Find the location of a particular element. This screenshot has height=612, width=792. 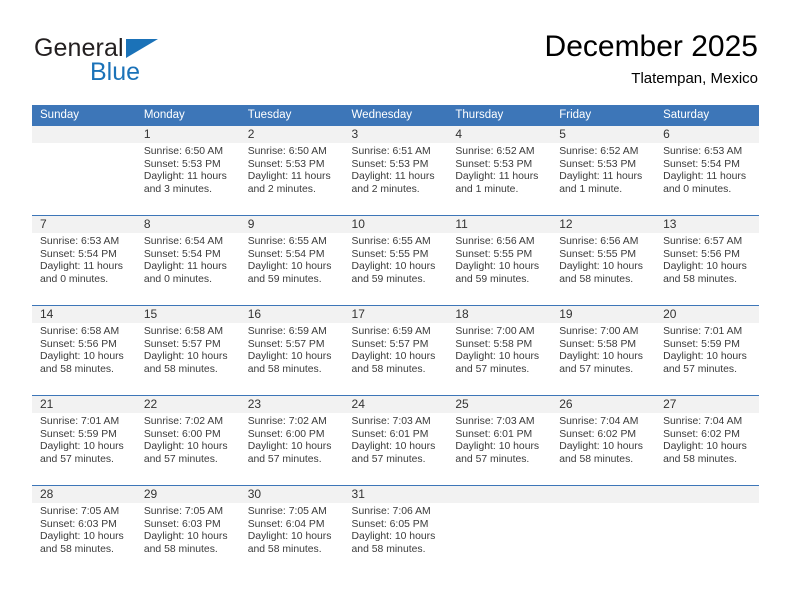

sunrise-text: Sunrise: 6:50 AM is located at coordinates (287, 151).